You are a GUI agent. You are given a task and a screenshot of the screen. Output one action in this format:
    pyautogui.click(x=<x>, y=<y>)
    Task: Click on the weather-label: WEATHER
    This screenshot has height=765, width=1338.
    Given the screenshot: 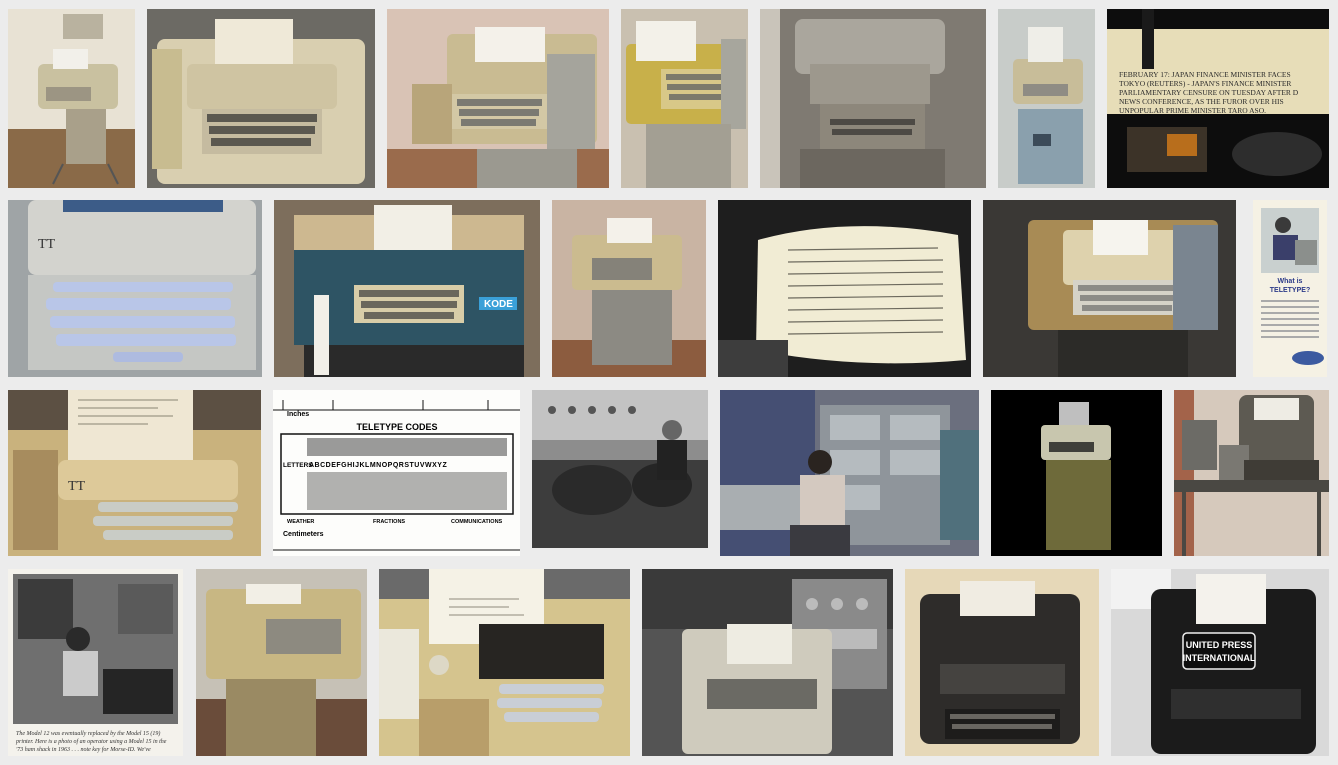 What is the action you would take?
    pyautogui.click(x=300, y=522)
    